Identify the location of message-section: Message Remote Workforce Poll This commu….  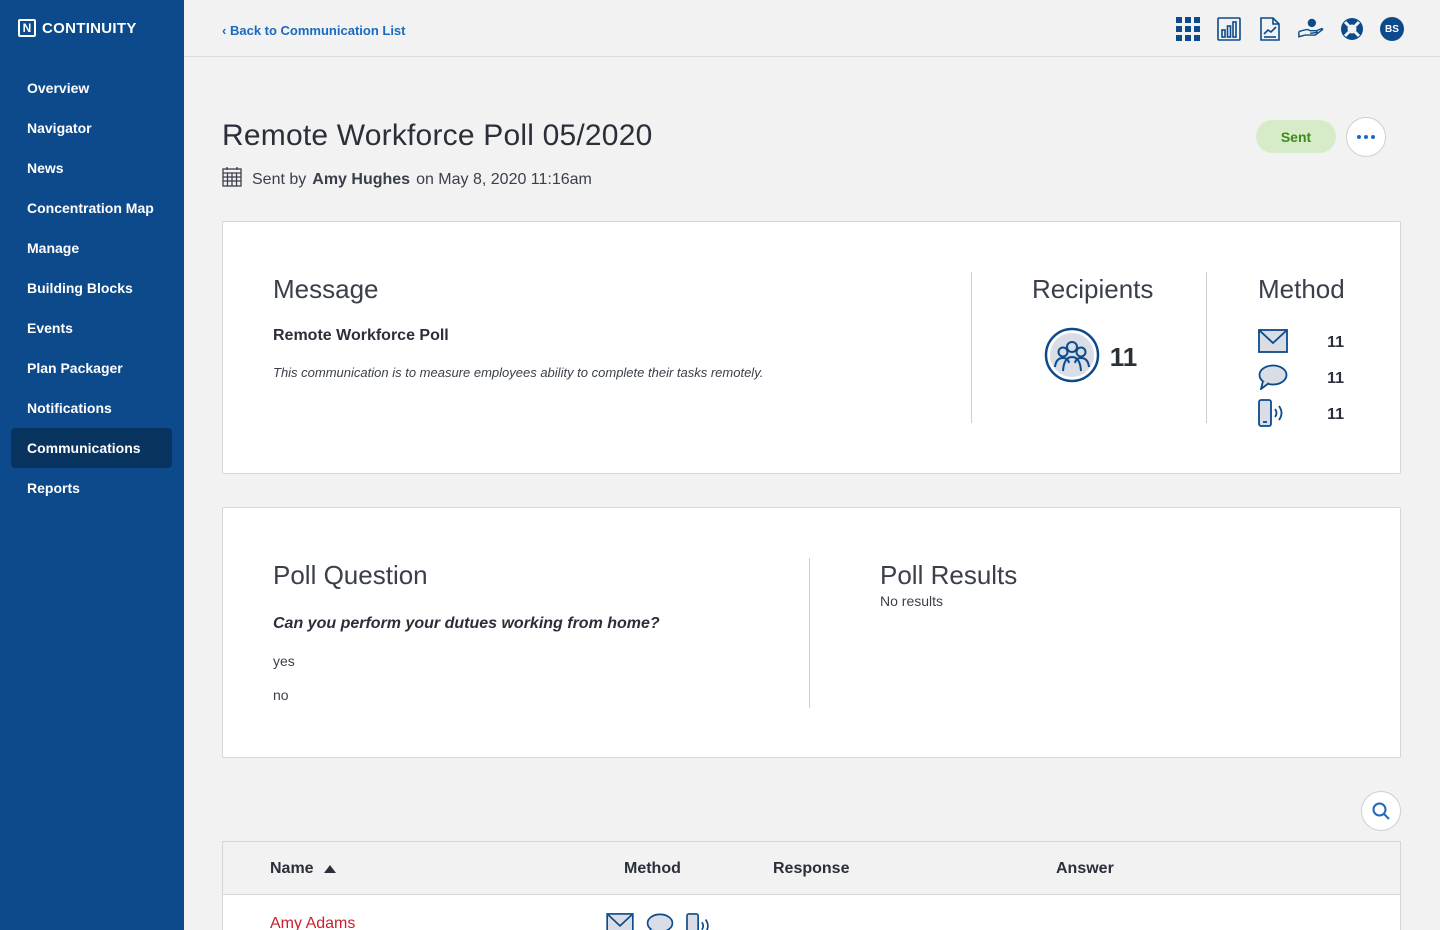
(518, 327).